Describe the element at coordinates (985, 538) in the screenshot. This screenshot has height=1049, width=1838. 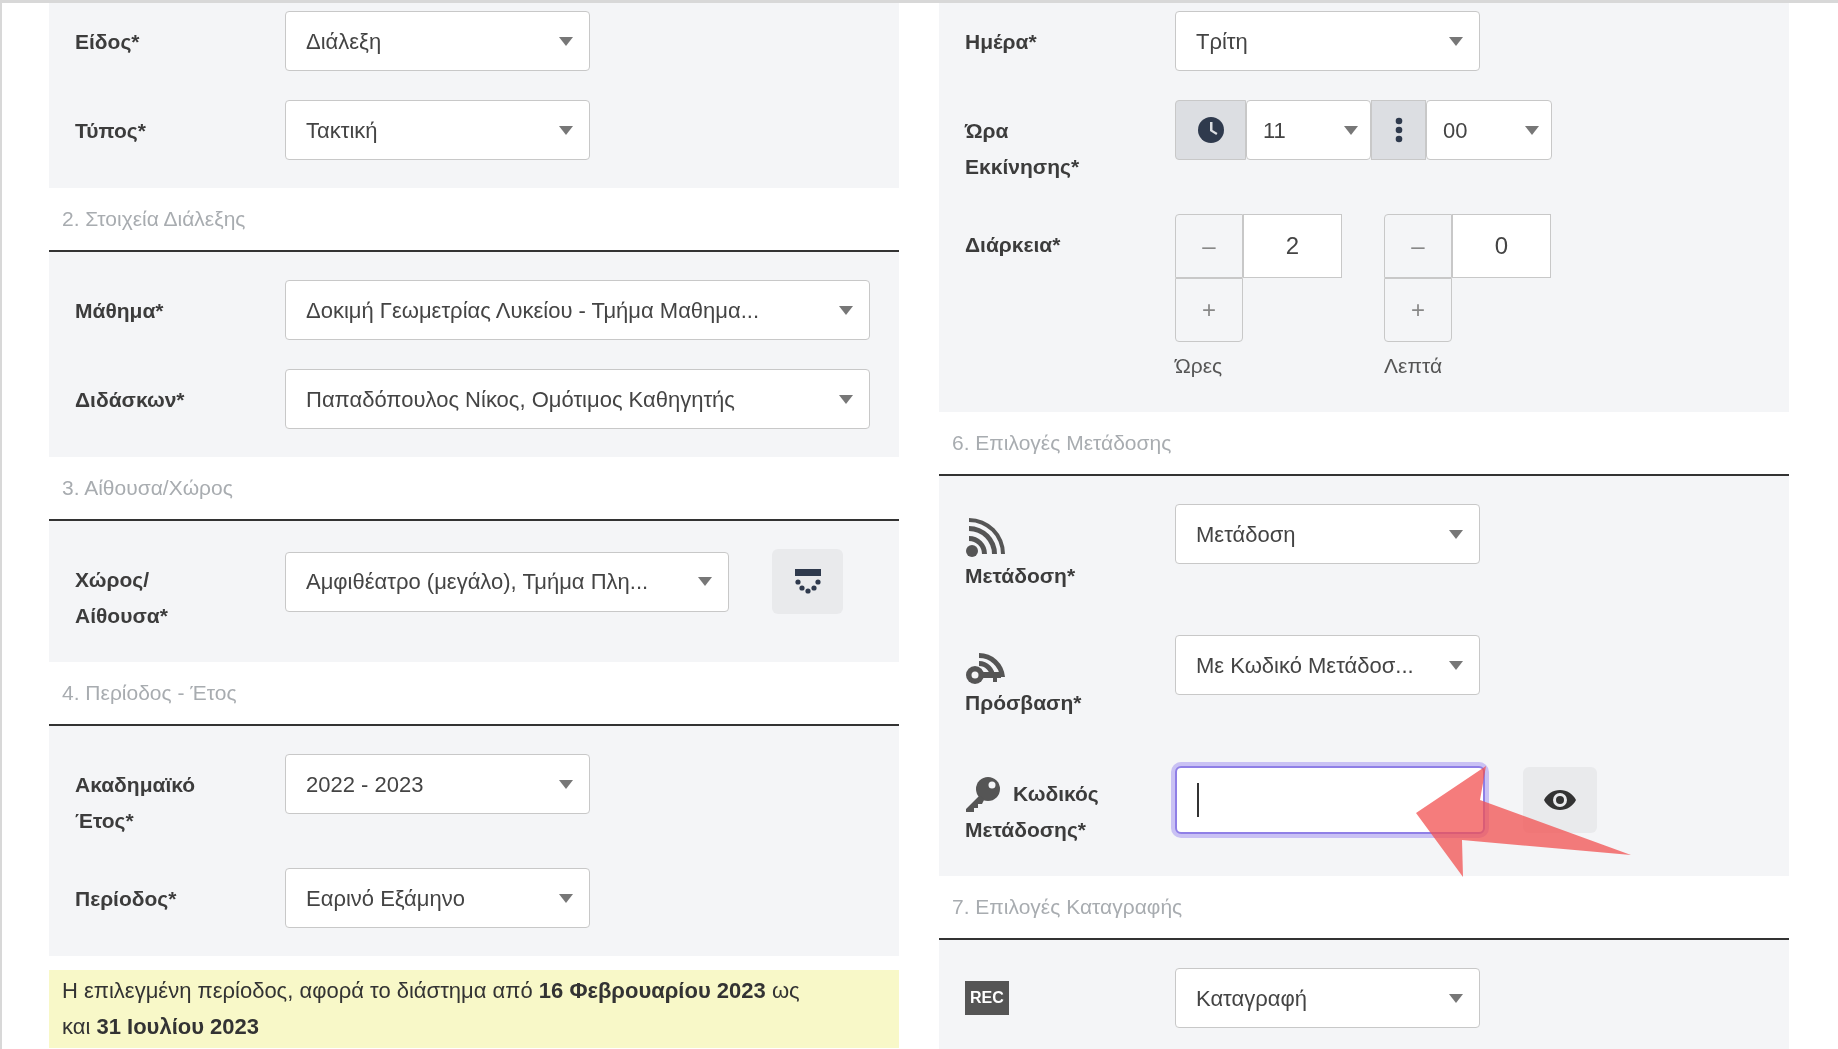
I see `rss-icon` at that location.